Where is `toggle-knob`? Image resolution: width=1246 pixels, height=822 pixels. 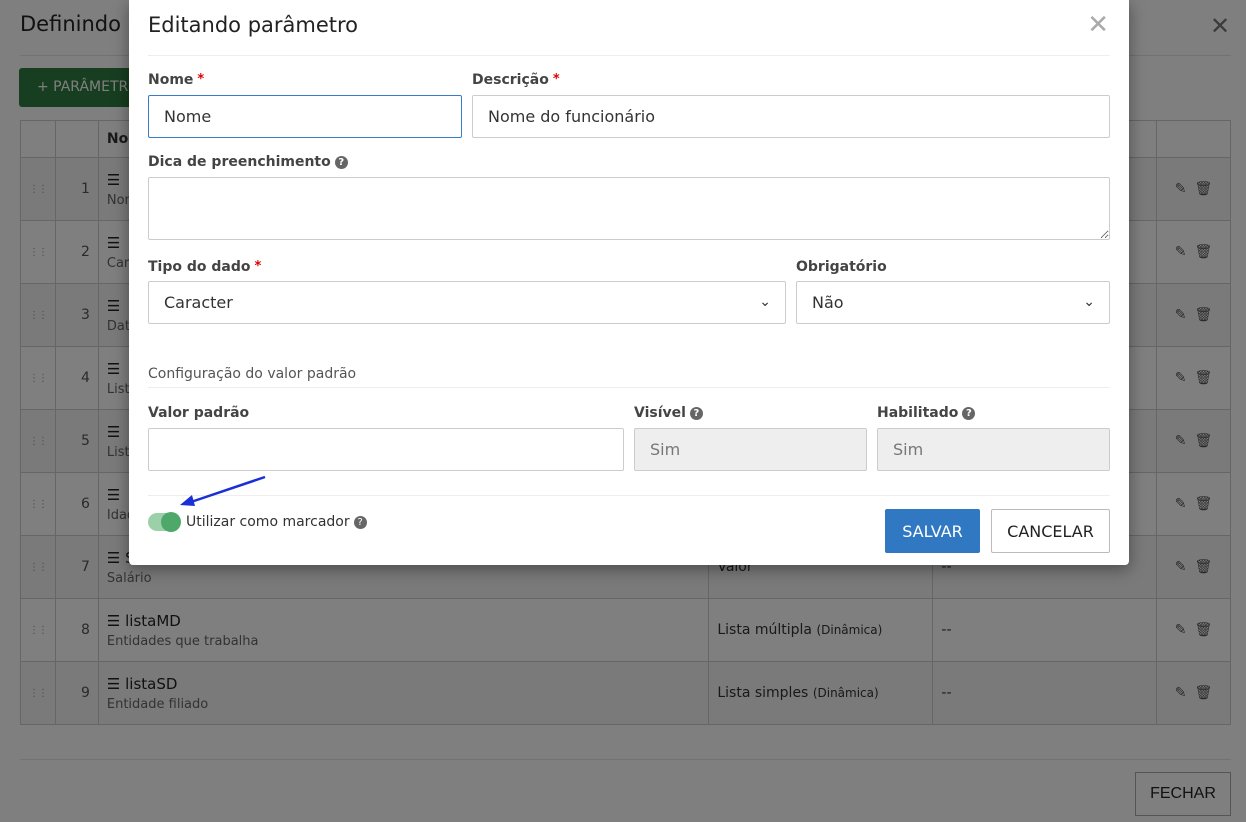
toggle-knob is located at coordinates (171, 522).